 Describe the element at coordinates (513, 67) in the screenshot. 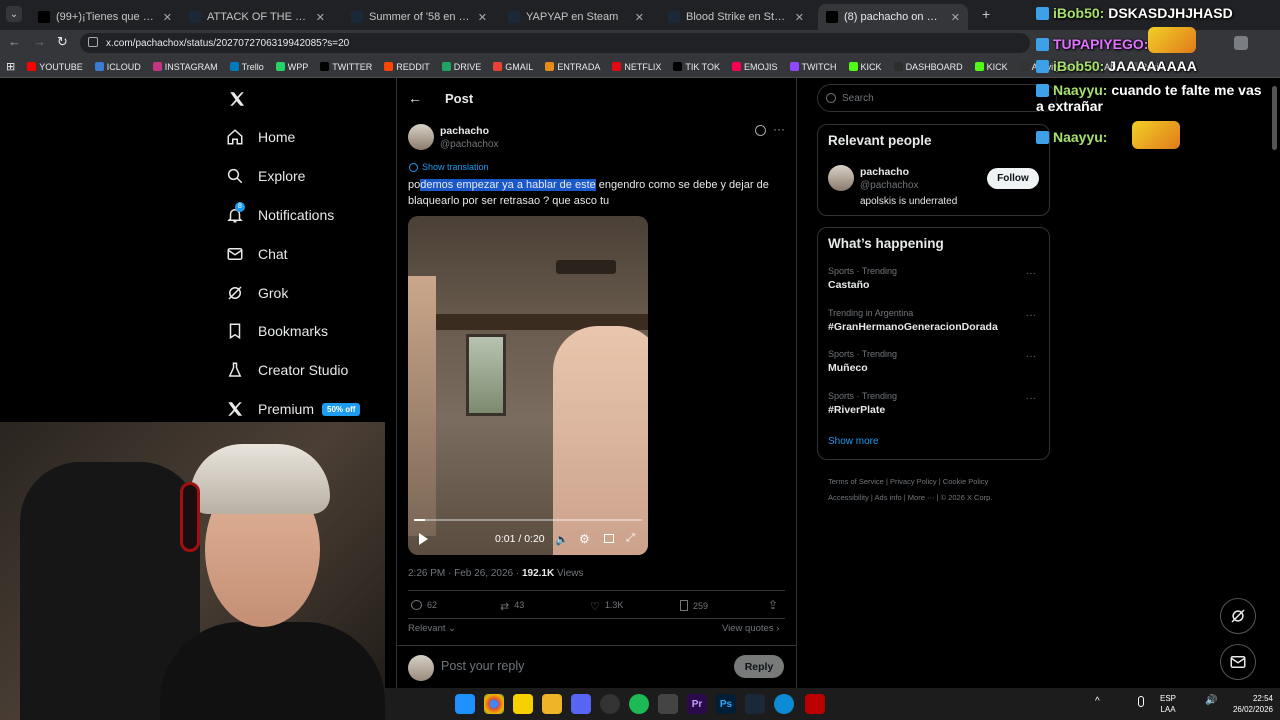

I see `bookmark-item: GMAIL` at that location.